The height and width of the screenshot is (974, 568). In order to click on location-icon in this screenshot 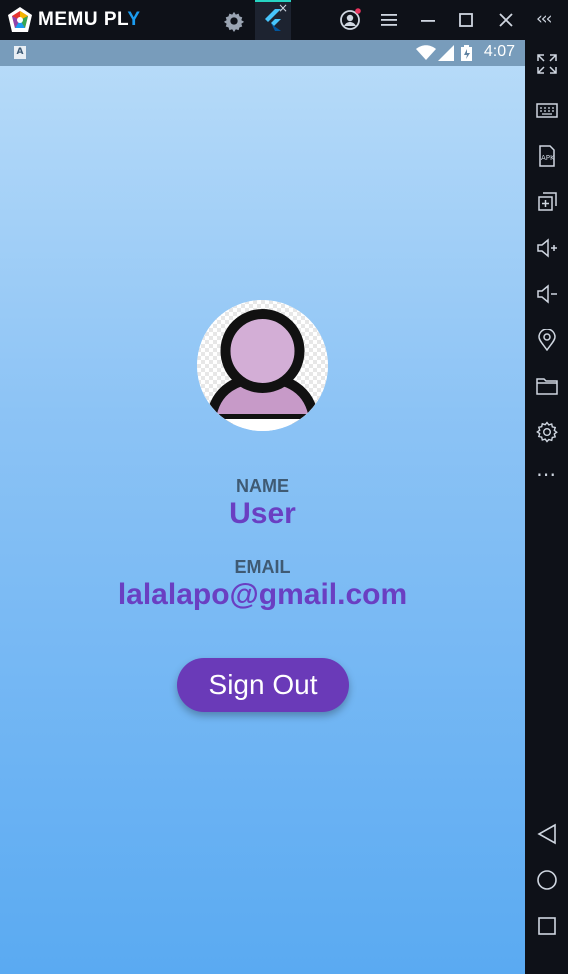, I will do `click(547, 340)`.